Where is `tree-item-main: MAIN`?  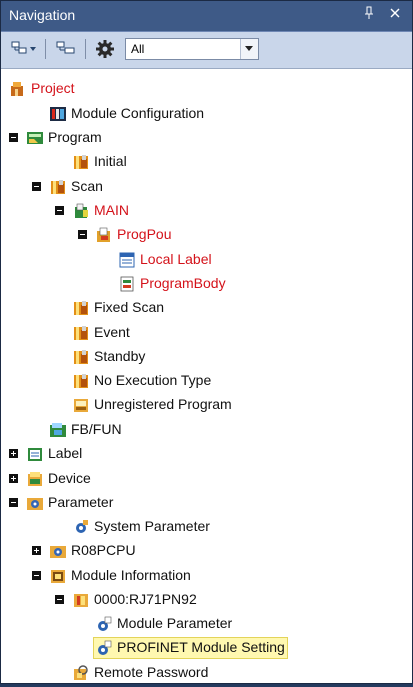
tree-item-main: MAIN is located at coordinates (206, 211).